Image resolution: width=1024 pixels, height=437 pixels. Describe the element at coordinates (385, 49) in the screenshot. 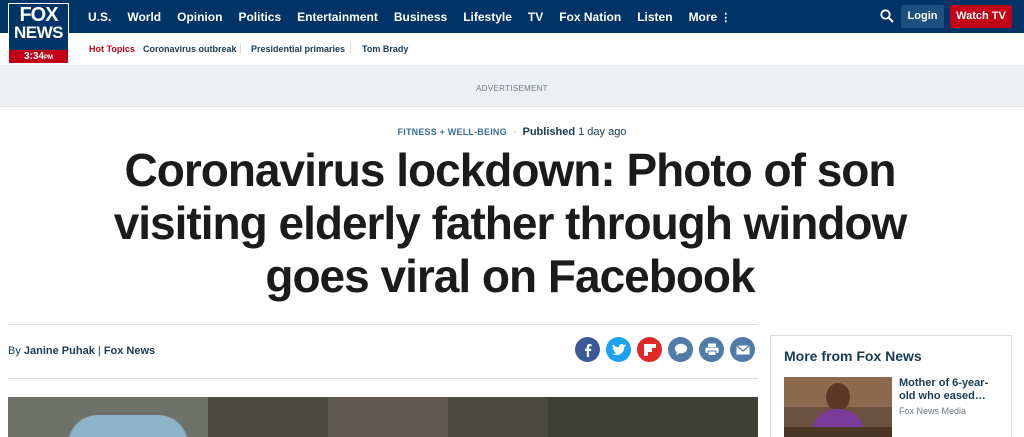

I see `hot-topic-tom-brady: Tom Brady` at that location.